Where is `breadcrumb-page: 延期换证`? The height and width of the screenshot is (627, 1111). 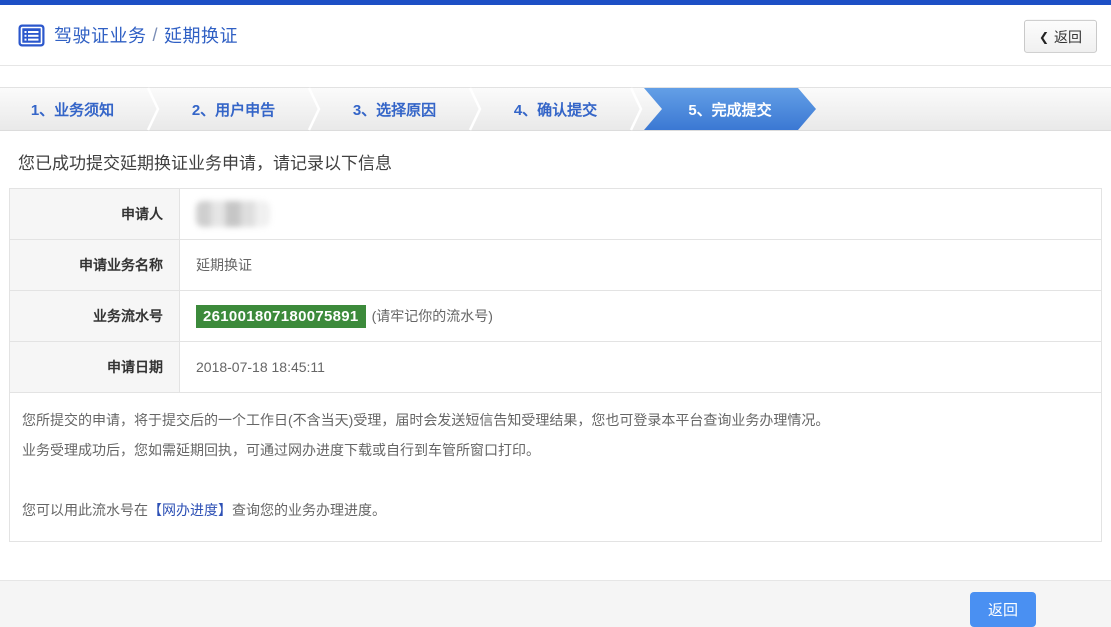 breadcrumb-page: 延期换证 is located at coordinates (201, 36).